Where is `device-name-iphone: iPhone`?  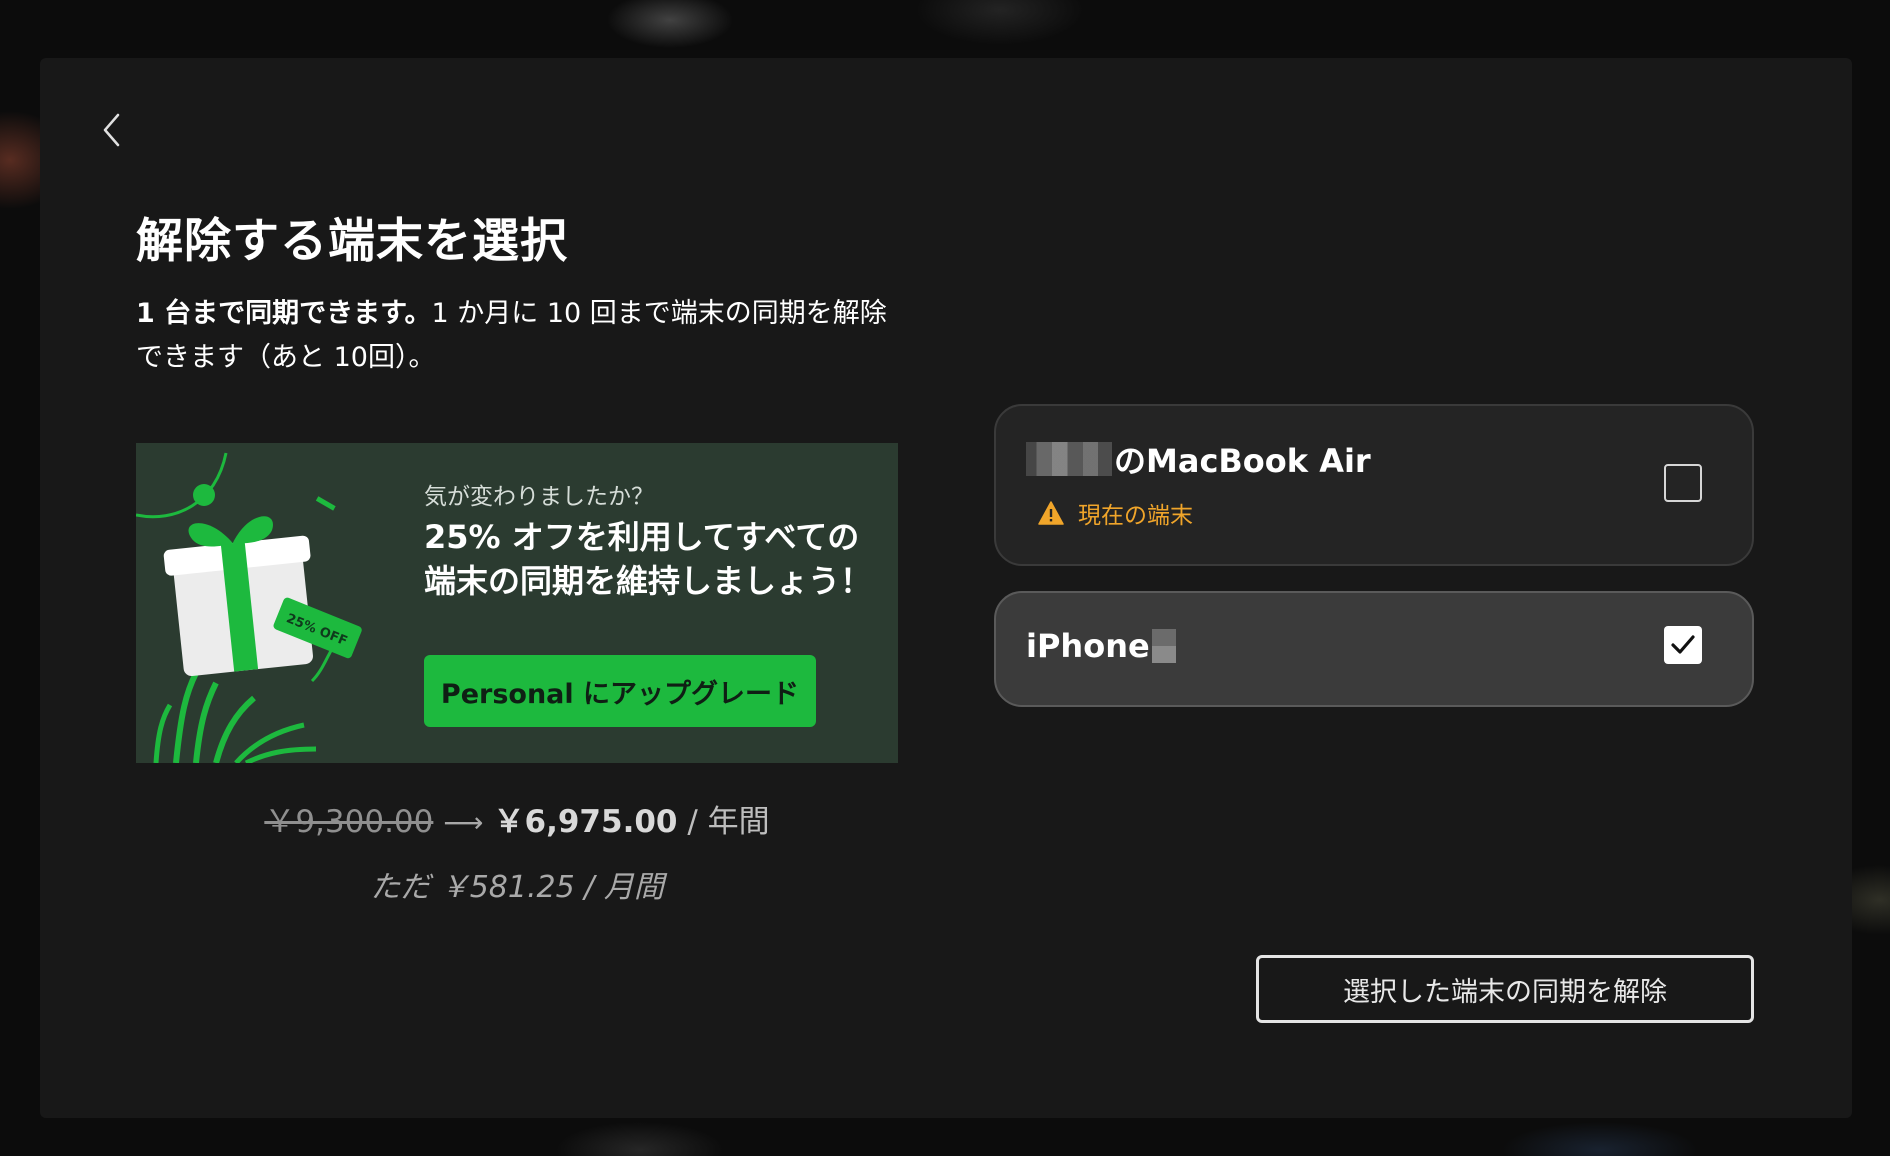 device-name-iphone: iPhone is located at coordinates (1088, 646).